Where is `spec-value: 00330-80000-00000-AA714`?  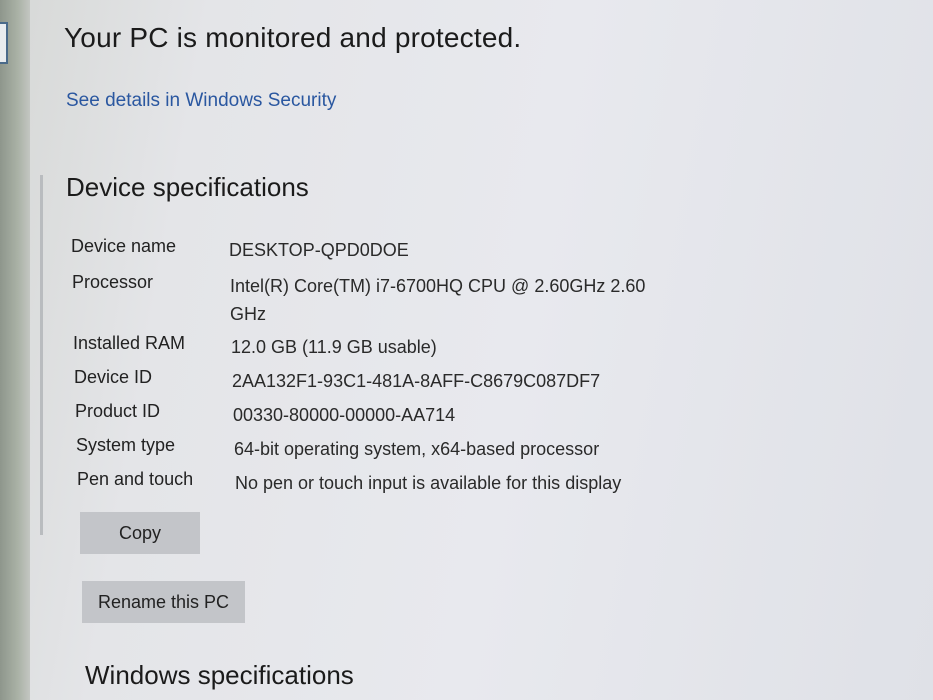
spec-value: 00330-80000-00000-AA714 is located at coordinates (344, 415).